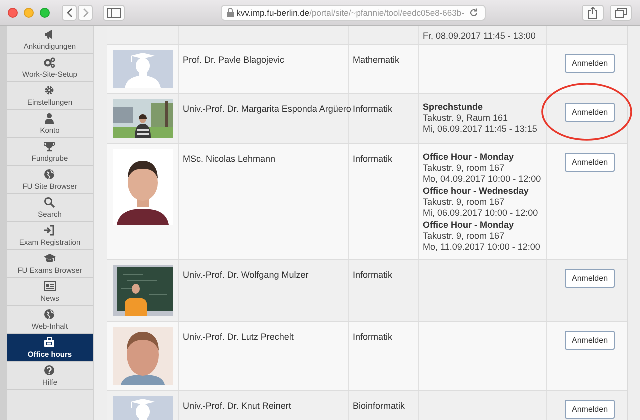  What do you see at coordinates (50, 286) in the screenshot?
I see `newspaper-icon` at bounding box center [50, 286].